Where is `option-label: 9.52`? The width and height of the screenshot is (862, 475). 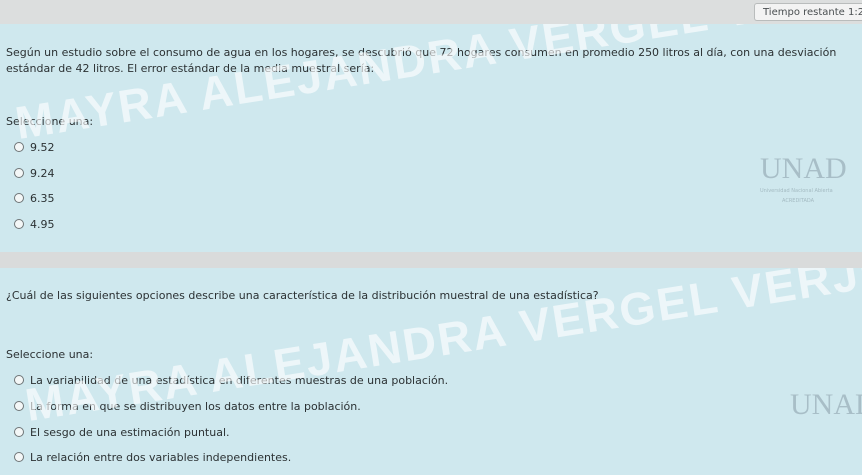
option-label: 9.52 is located at coordinates (42, 147).